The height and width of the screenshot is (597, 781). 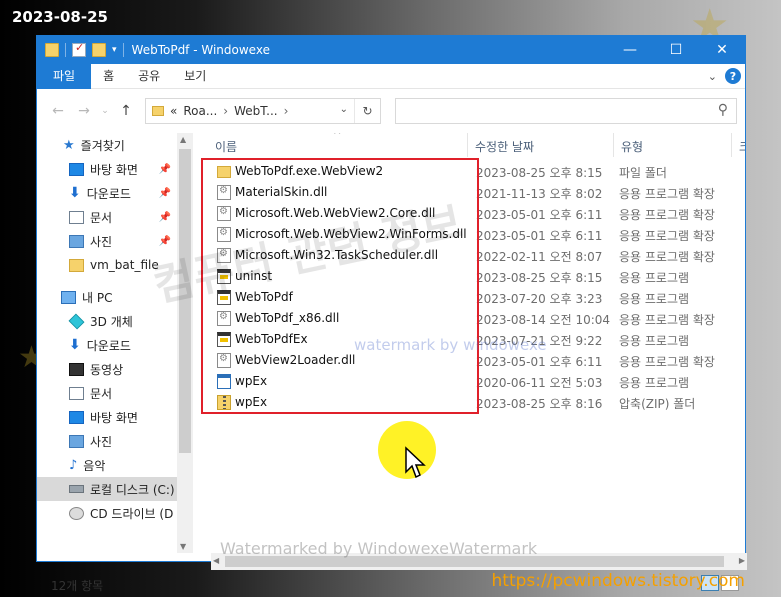 I want to click on customize-dropdown-icon: ▾, so click(x=114, y=50).